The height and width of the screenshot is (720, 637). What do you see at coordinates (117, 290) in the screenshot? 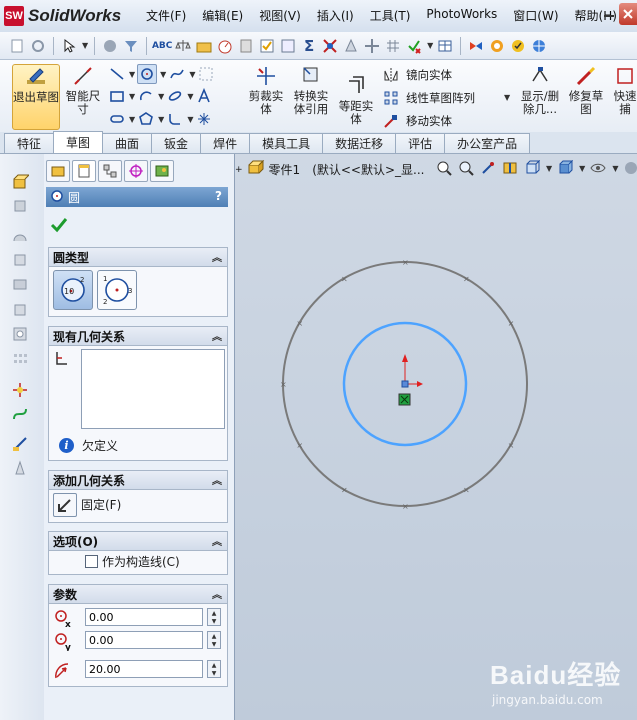
I see `perimeter-circle-button: 1 2 3` at bounding box center [117, 290].